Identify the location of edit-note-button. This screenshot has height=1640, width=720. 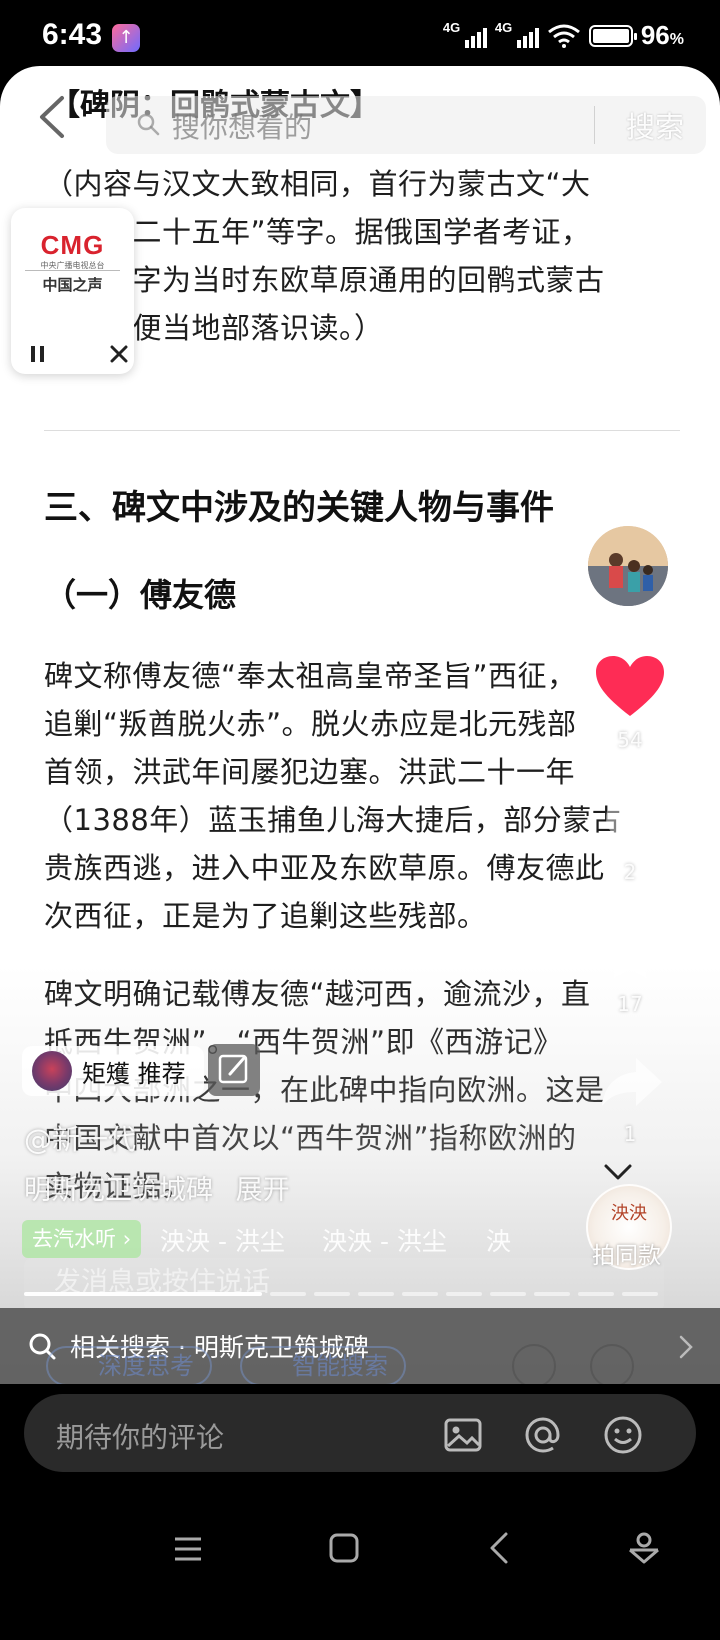
(234, 1070).